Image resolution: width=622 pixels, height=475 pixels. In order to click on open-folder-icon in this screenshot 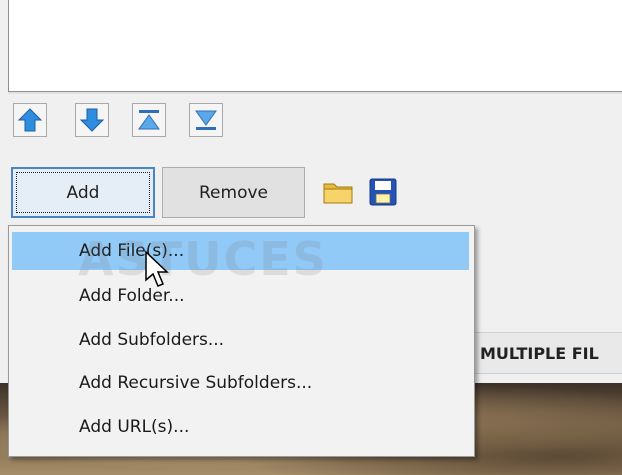, I will do `click(338, 192)`.